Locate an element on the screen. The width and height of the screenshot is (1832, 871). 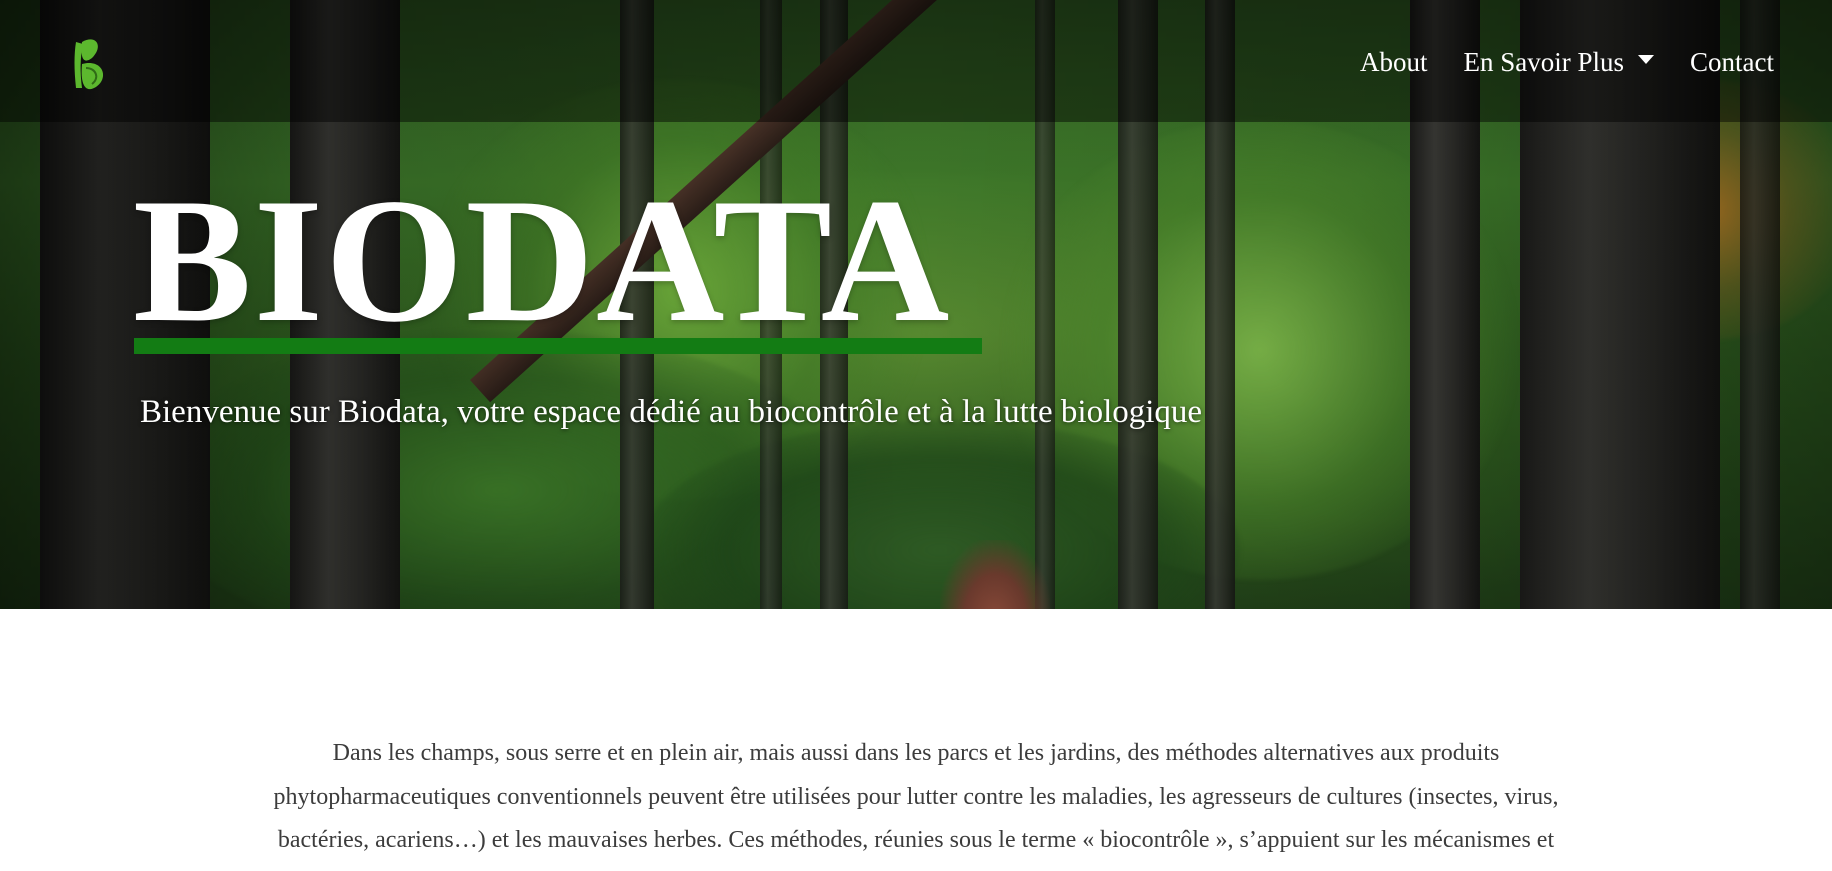
nav-link-contact: Contact is located at coordinates (1732, 62).